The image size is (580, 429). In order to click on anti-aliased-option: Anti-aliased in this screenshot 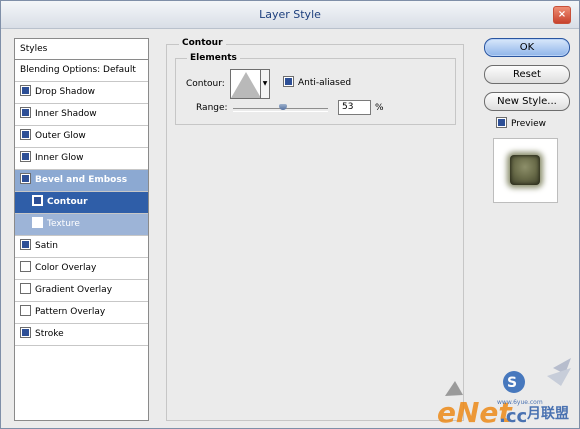, I will do `click(317, 82)`.